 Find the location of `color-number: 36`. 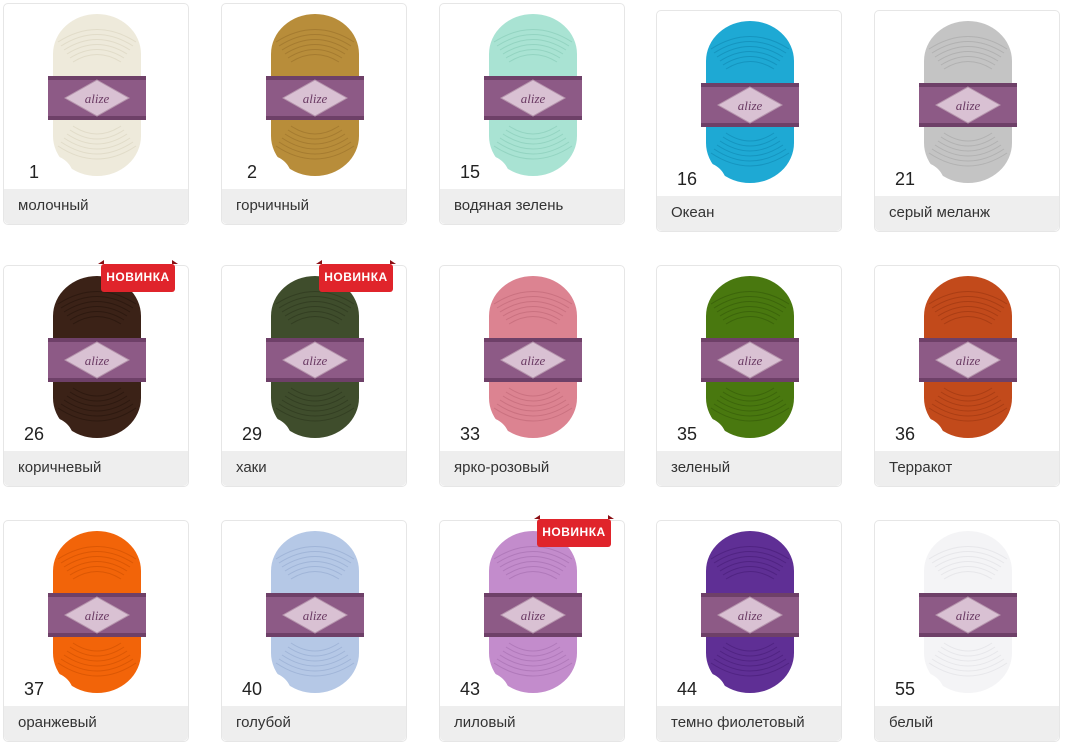

color-number: 36 is located at coordinates (905, 434).